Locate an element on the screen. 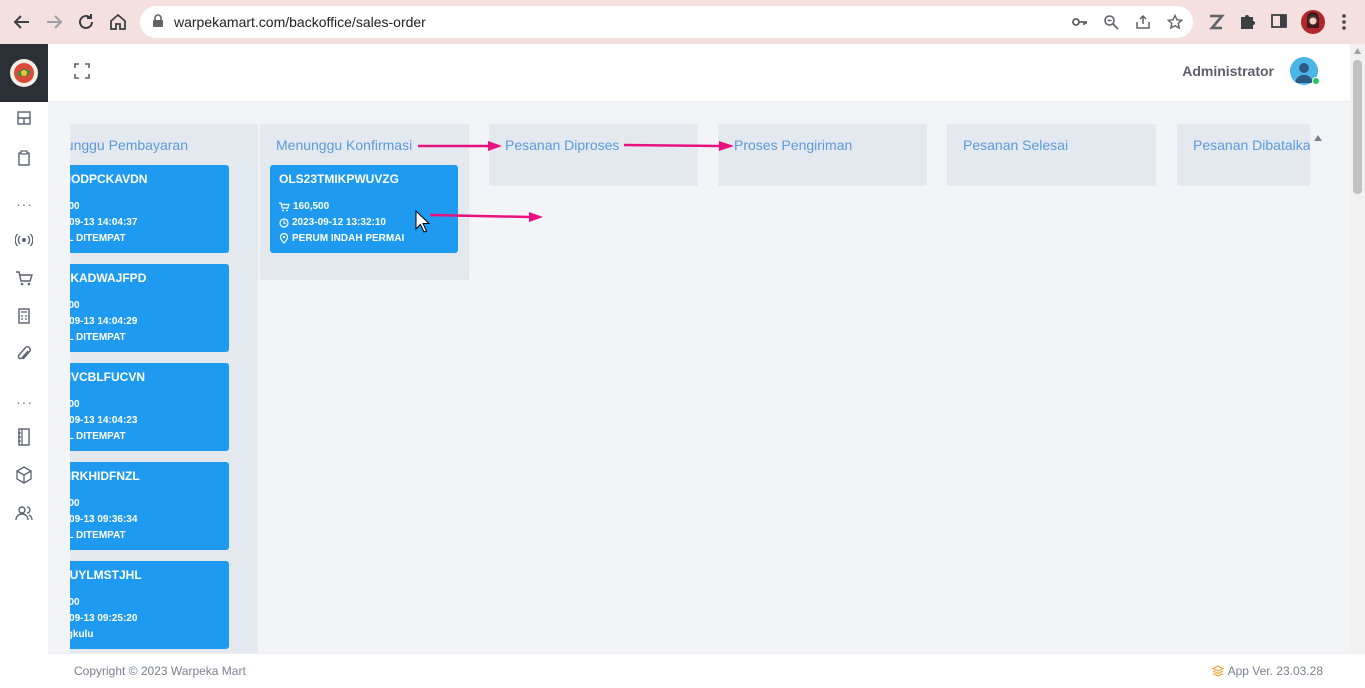 Image resolution: width=1365 pixels, height=688 pixels. notebook-icon is located at coordinates (24, 437).